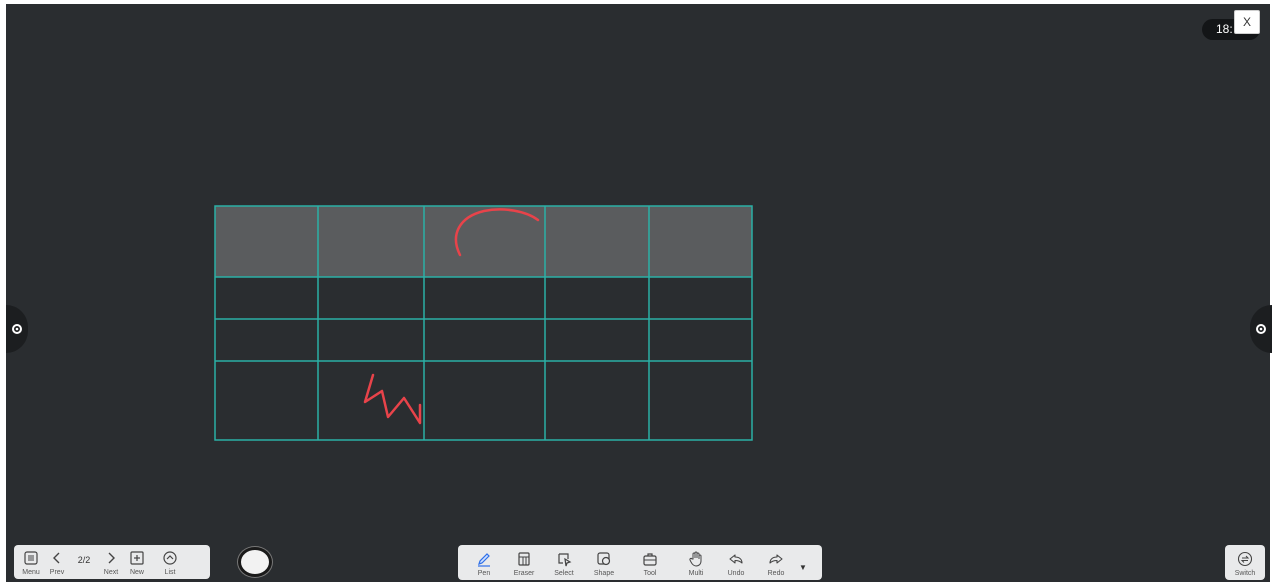  What do you see at coordinates (1245, 559) in the screenshot?
I see `switch-icon` at bounding box center [1245, 559].